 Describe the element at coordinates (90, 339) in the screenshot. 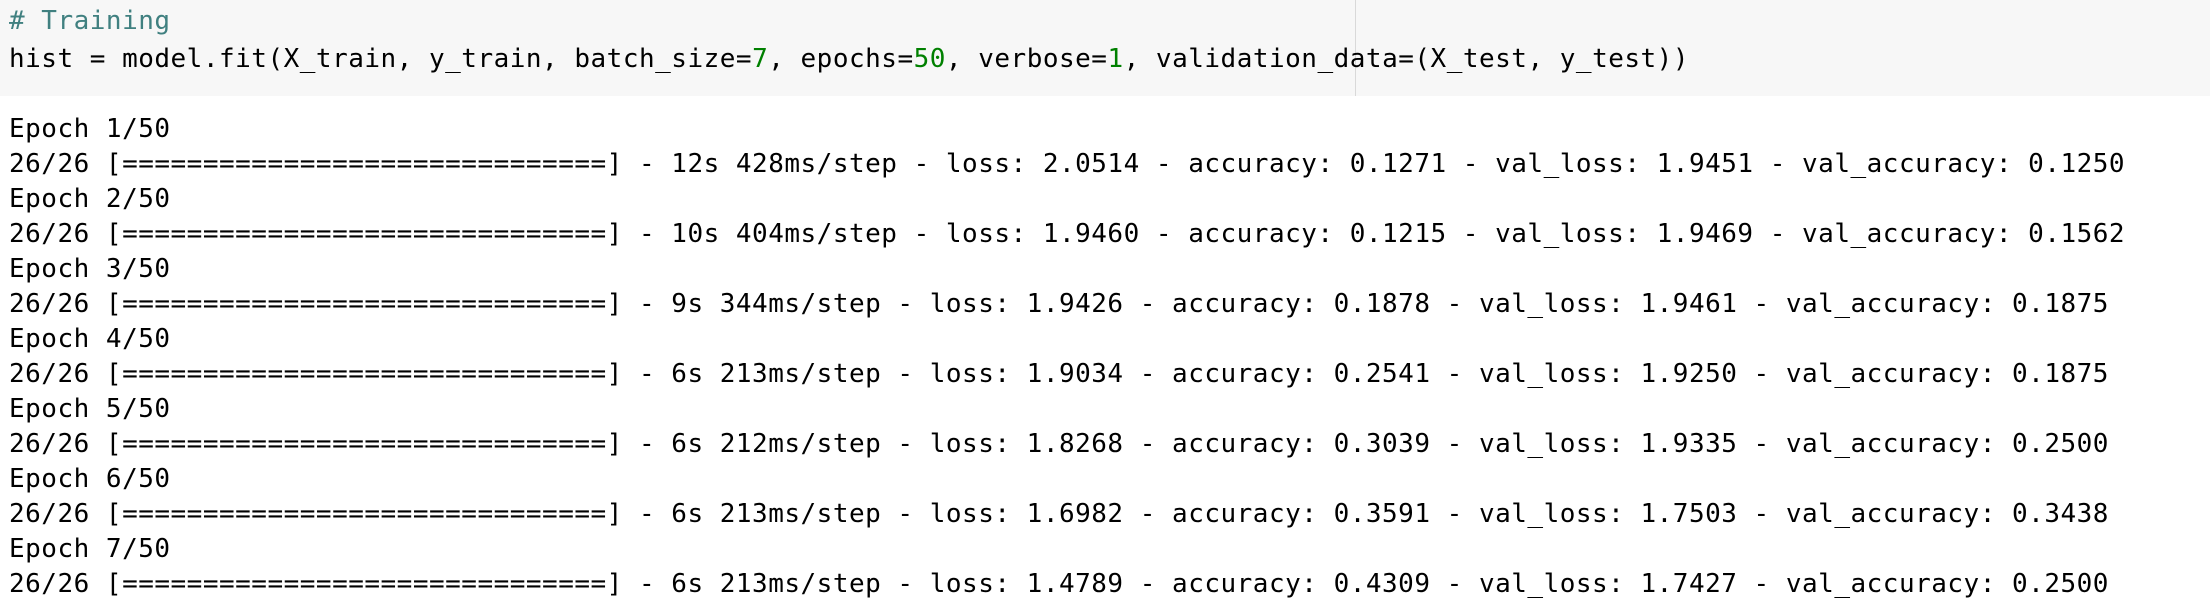

I see `epoch-header: Epoch 4/50` at that location.